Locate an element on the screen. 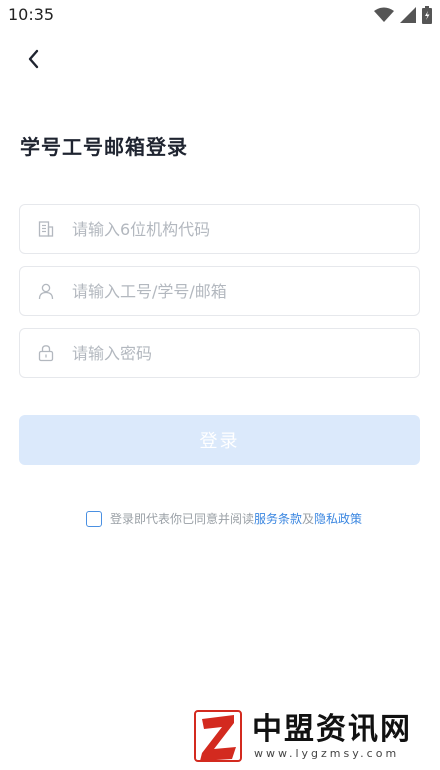 This screenshot has height=770, width=440. agreement-row: 登录即代表你已同意并阅读 服务条款 及 隐私政策 is located at coordinates (224, 518).